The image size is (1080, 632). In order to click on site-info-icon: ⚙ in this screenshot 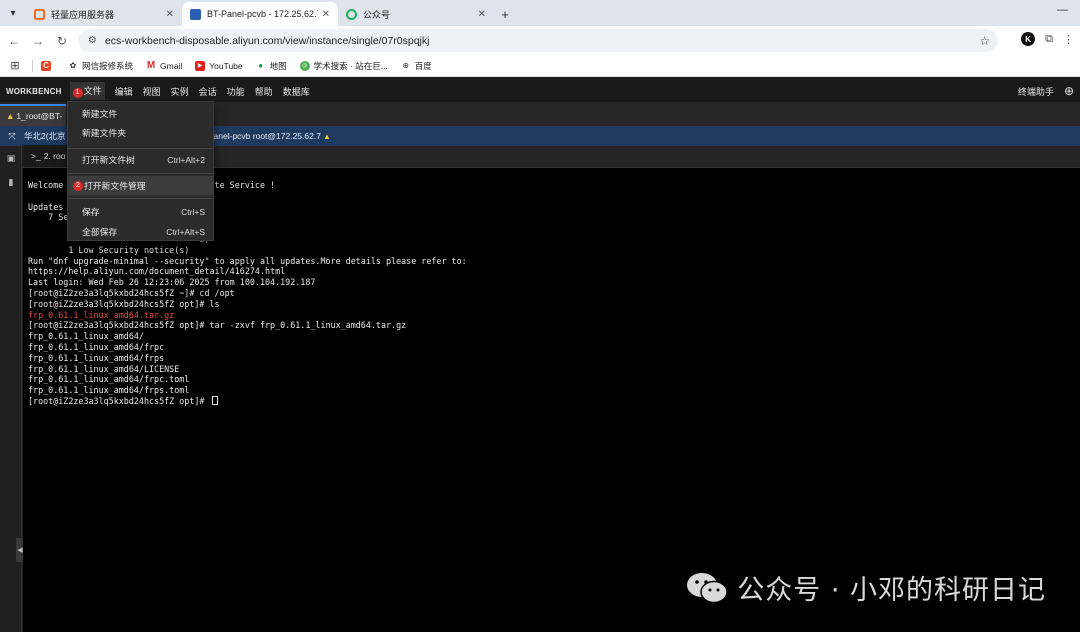, I will do `click(92, 40)`.